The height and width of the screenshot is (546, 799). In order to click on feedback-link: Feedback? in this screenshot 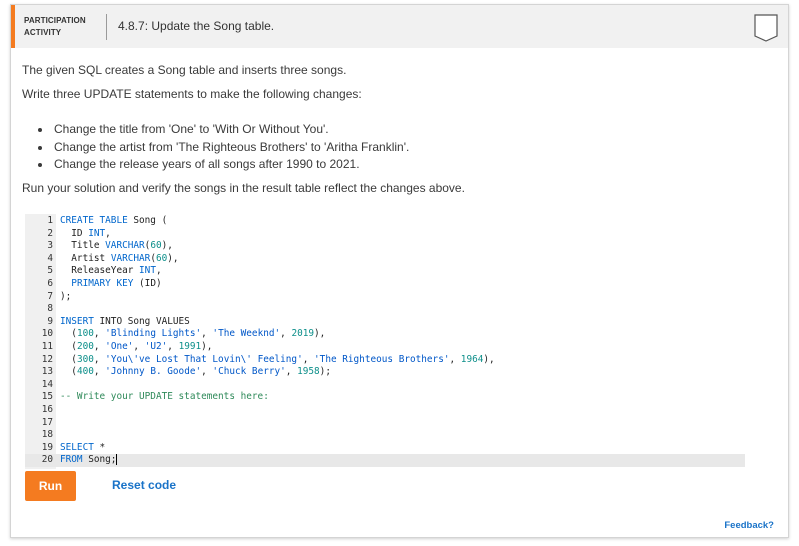, I will do `click(749, 525)`.